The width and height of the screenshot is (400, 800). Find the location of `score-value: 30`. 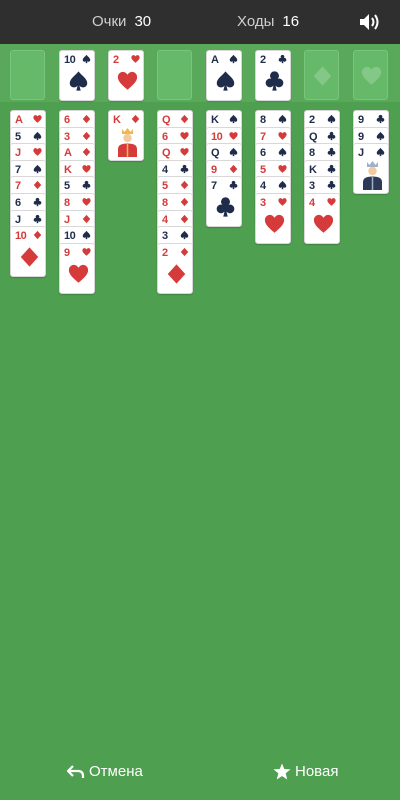

score-value: 30 is located at coordinates (143, 21).